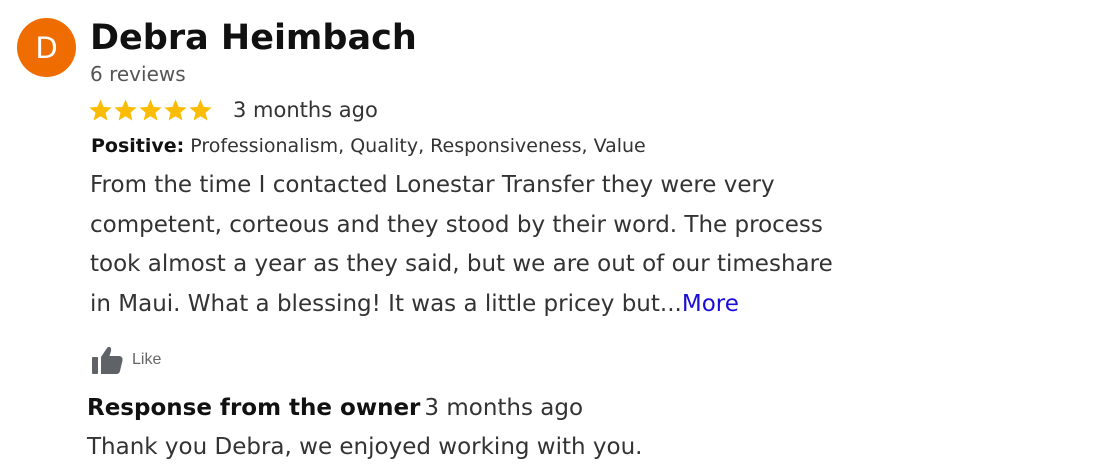  I want to click on avatar-letter: D, so click(46, 47).